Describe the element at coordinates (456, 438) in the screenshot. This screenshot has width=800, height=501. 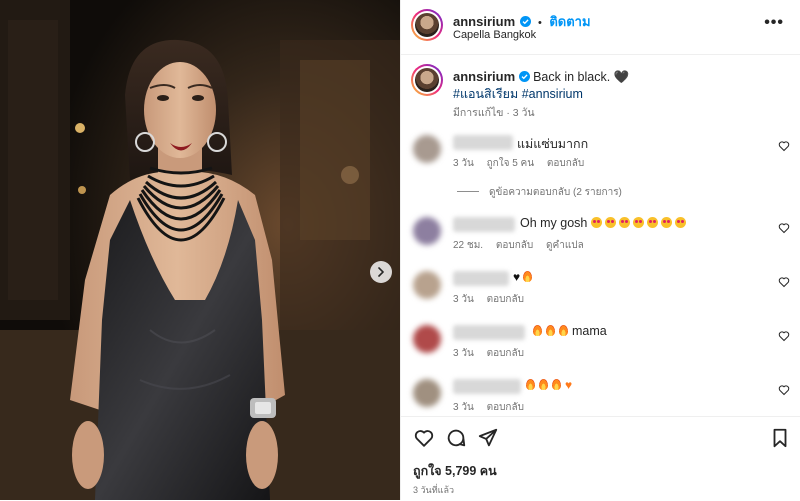
I see `comment-bubble-icon` at that location.